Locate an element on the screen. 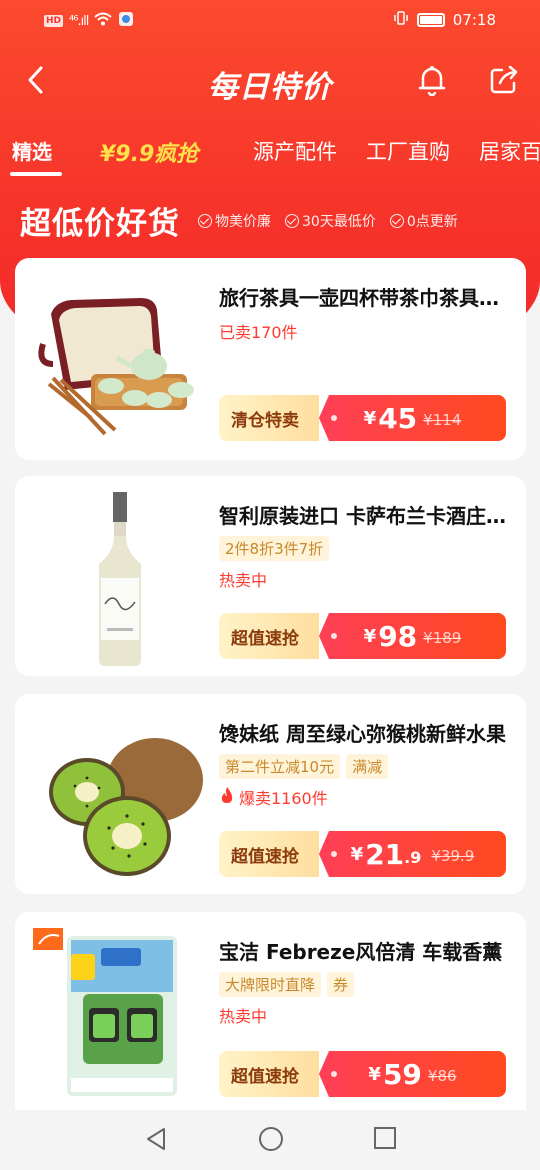 This screenshot has height=1170, width=540. tab-jingxuan: 精选 is located at coordinates (32, 150).